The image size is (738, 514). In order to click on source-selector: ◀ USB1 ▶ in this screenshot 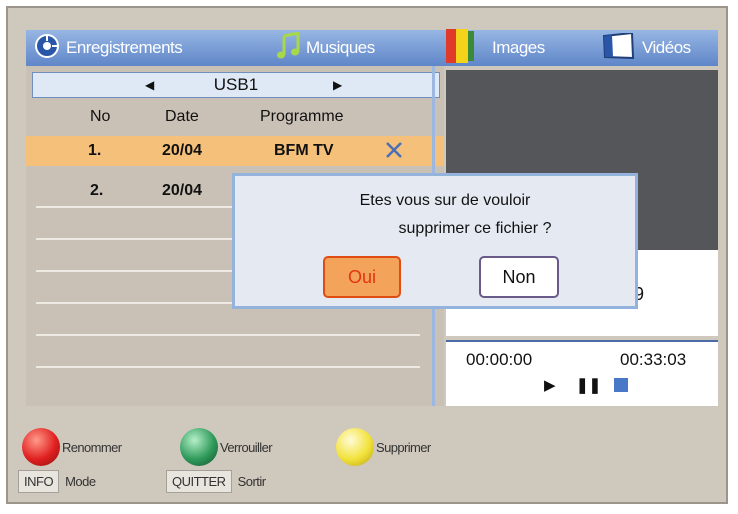, I will do `click(236, 85)`.